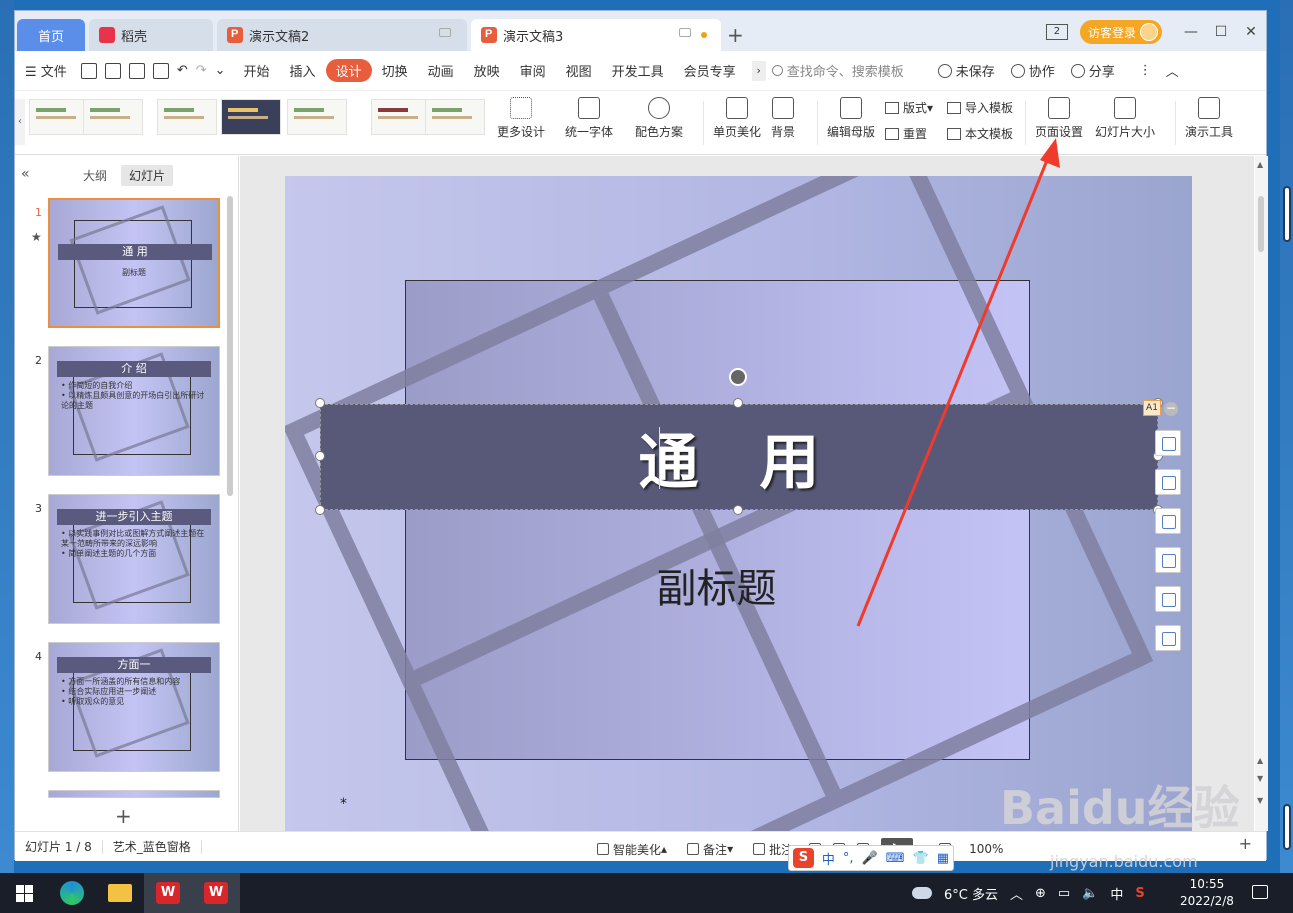 The width and height of the screenshot is (1293, 913). What do you see at coordinates (1168, 443) in the screenshot?
I see `layers-icon` at bounding box center [1168, 443].